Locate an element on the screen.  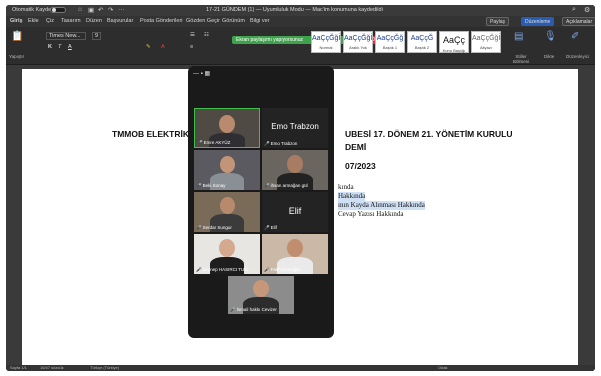
paste-label: Yapıştır is located at coordinates (17, 56).